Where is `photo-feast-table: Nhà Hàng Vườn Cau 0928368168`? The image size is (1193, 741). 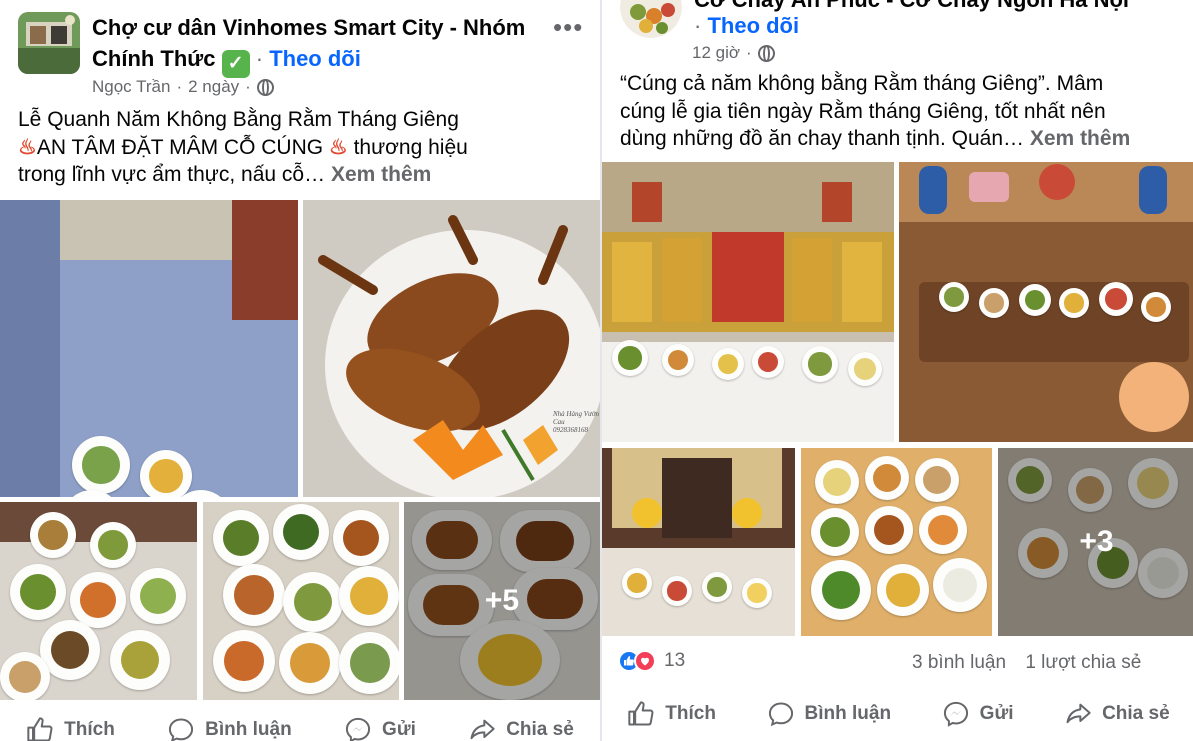
photo-feast-table: Nhà Hàng Vườn Cau 0928368168 is located at coordinates (149, 348).